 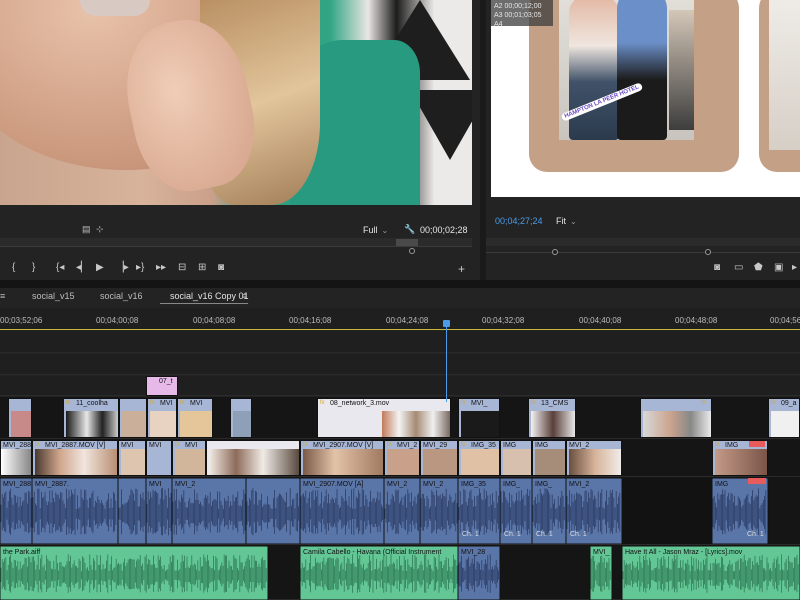 What do you see at coordinates (202, 267) in the screenshot?
I see `overwrite-clip-icon: ⊞` at bounding box center [202, 267].